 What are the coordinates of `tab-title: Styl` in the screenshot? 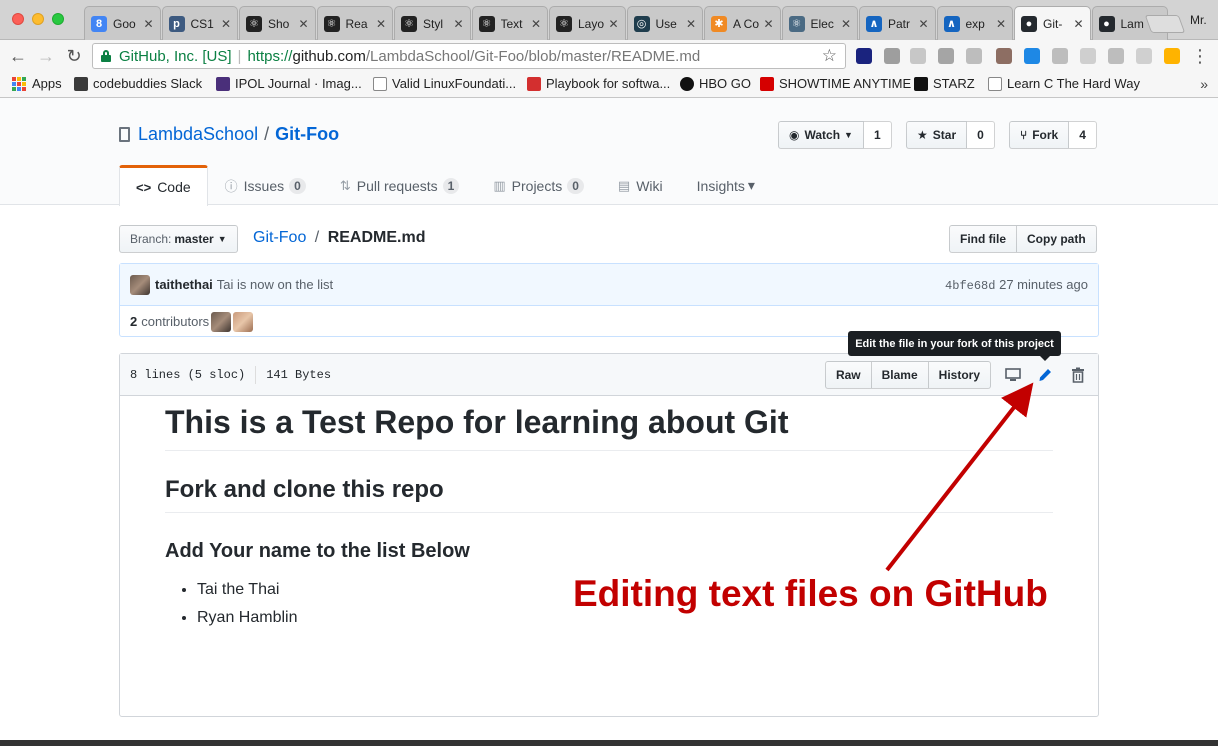 It's located at (433, 23).